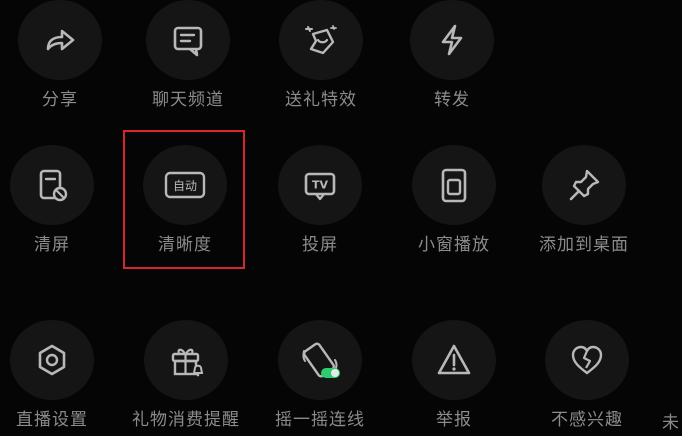 The image size is (682, 436). I want to click on share-item: 分享, so click(60, 55).